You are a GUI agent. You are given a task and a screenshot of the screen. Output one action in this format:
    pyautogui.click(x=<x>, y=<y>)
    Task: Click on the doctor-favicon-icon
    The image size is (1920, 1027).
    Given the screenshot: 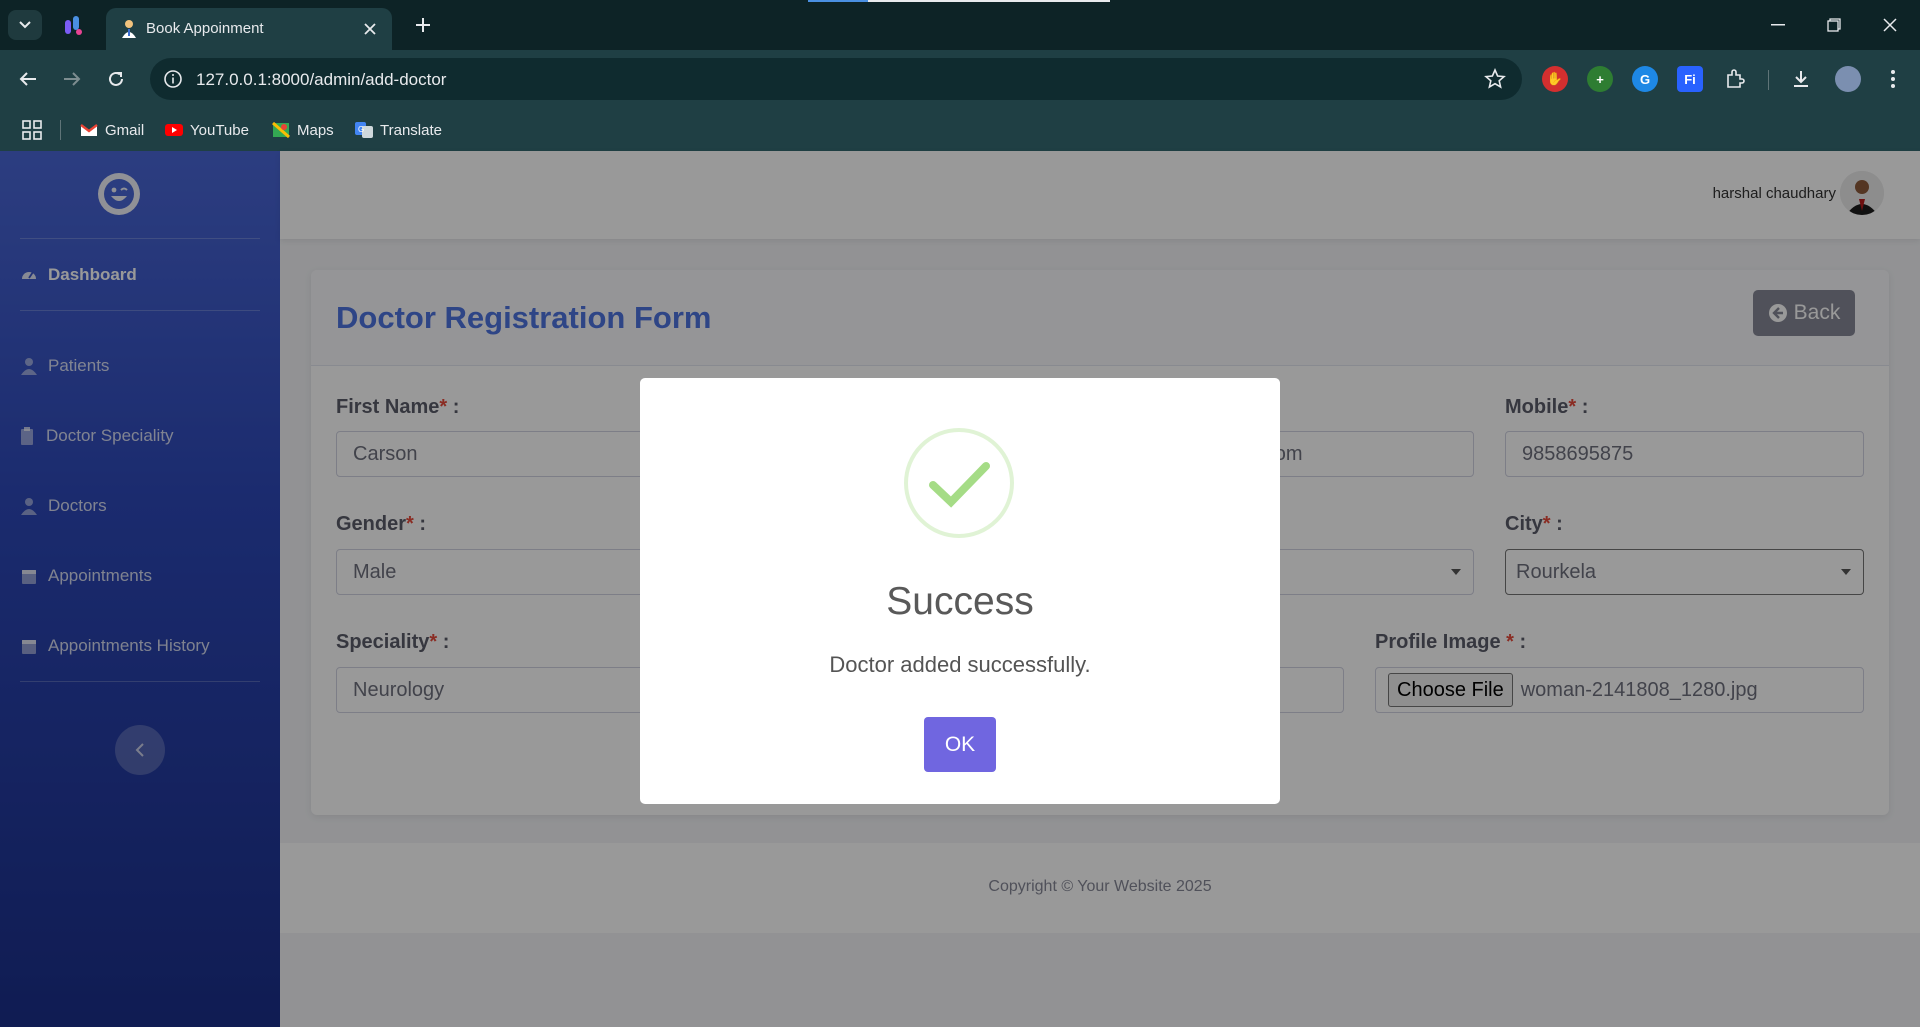 What is the action you would take?
    pyautogui.click(x=129, y=29)
    